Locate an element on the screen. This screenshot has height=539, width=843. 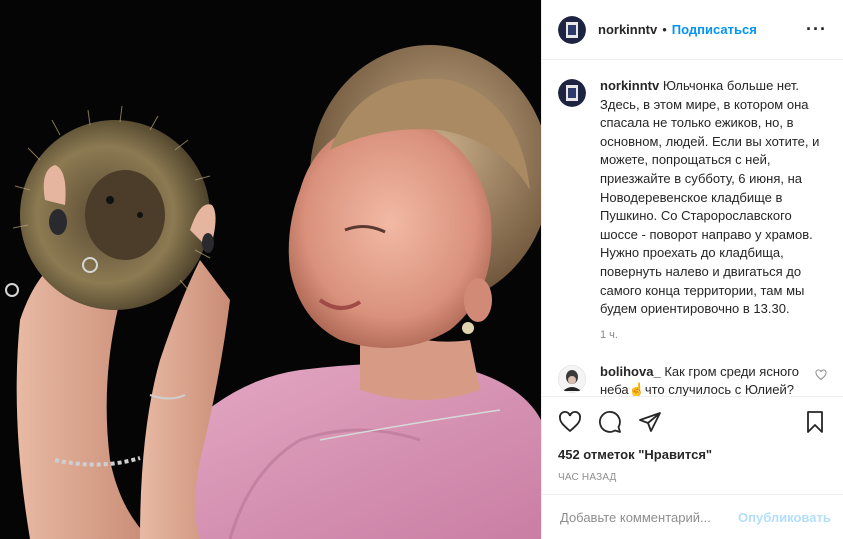
pointing-hand-emoji: ☝ is located at coordinates (636, 389).